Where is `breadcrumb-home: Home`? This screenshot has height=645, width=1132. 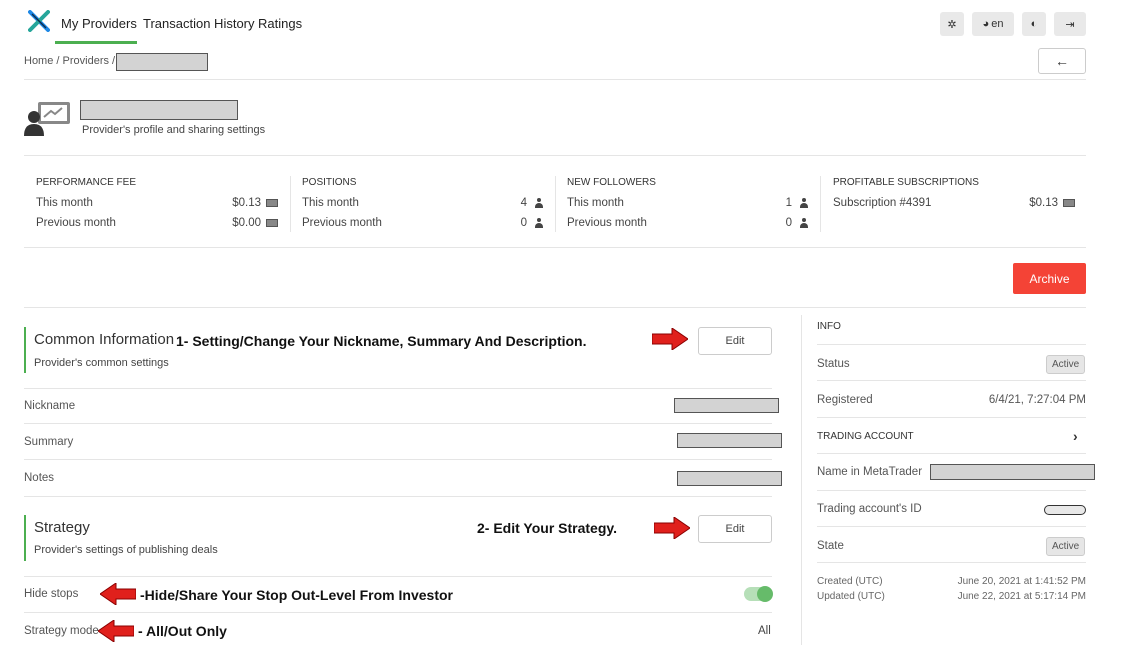 breadcrumb-home: Home is located at coordinates (38, 61).